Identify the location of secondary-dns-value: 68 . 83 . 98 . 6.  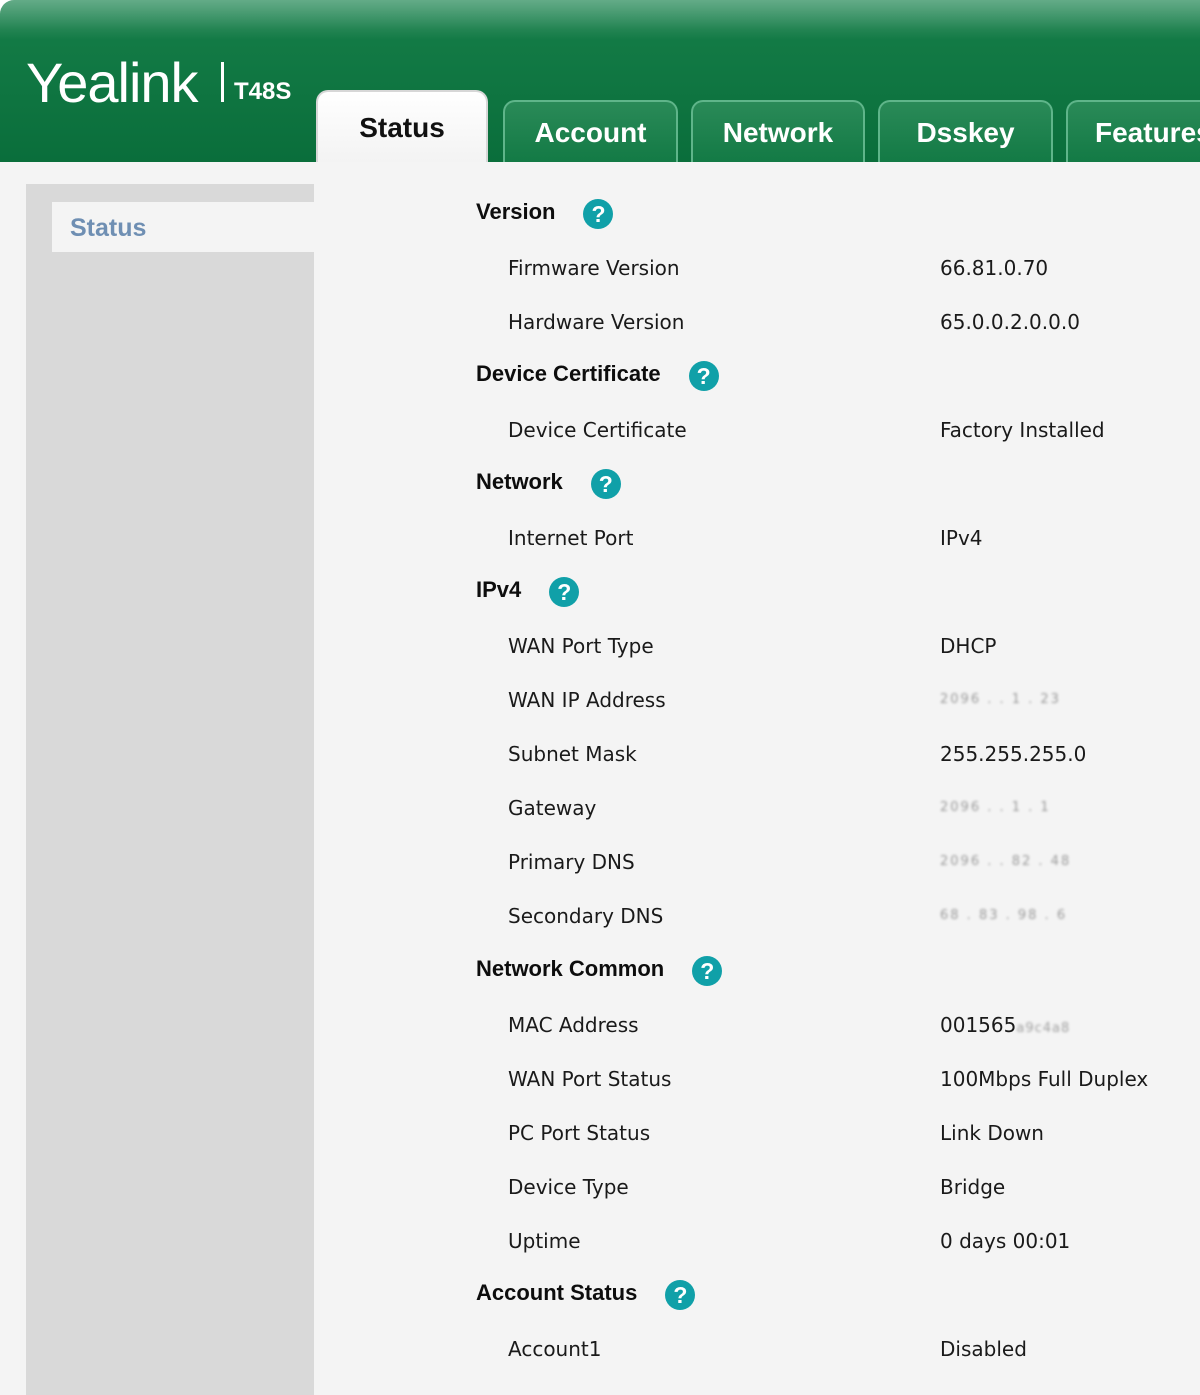
(1004, 915).